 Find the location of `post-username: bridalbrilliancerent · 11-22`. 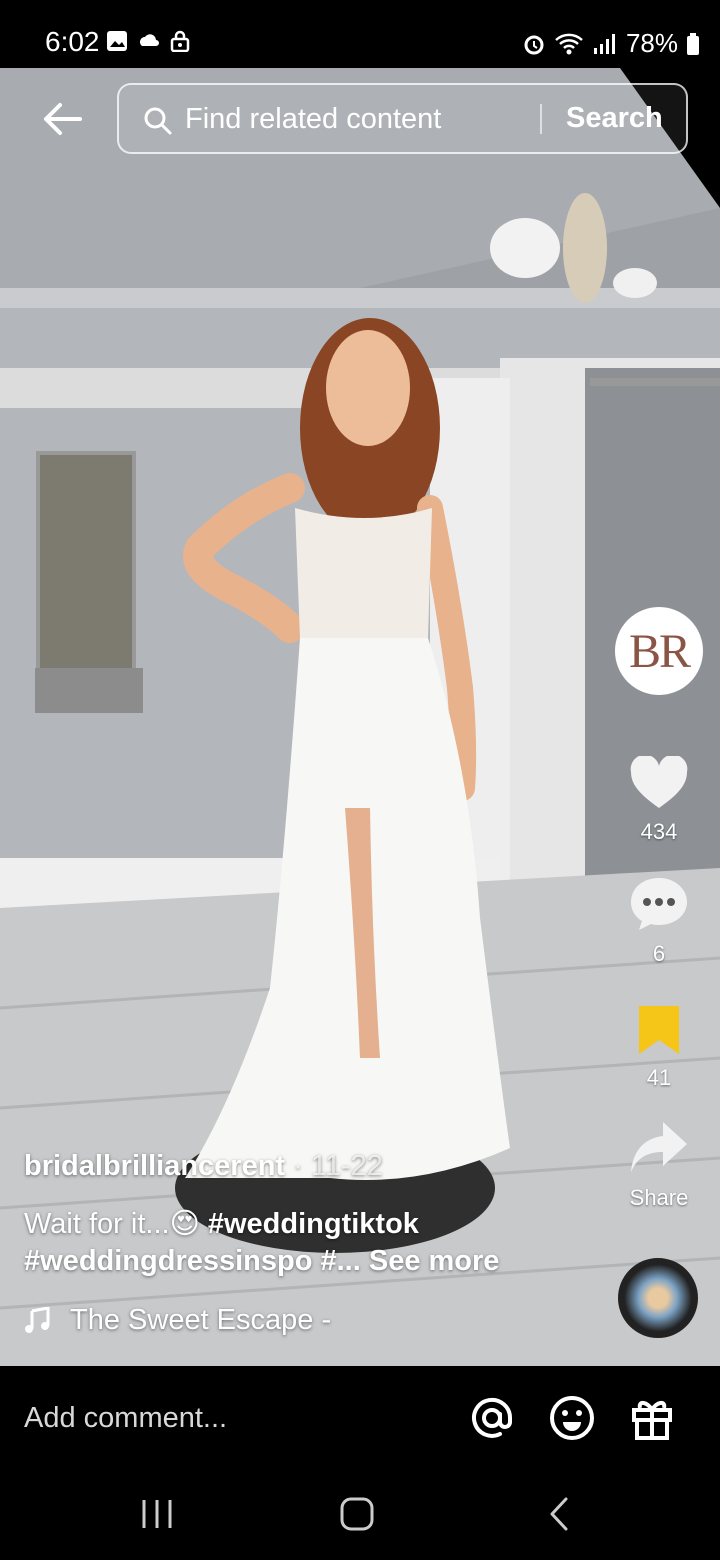

post-username: bridalbrilliancerent · 11-22 is located at coordinates (203, 1166).